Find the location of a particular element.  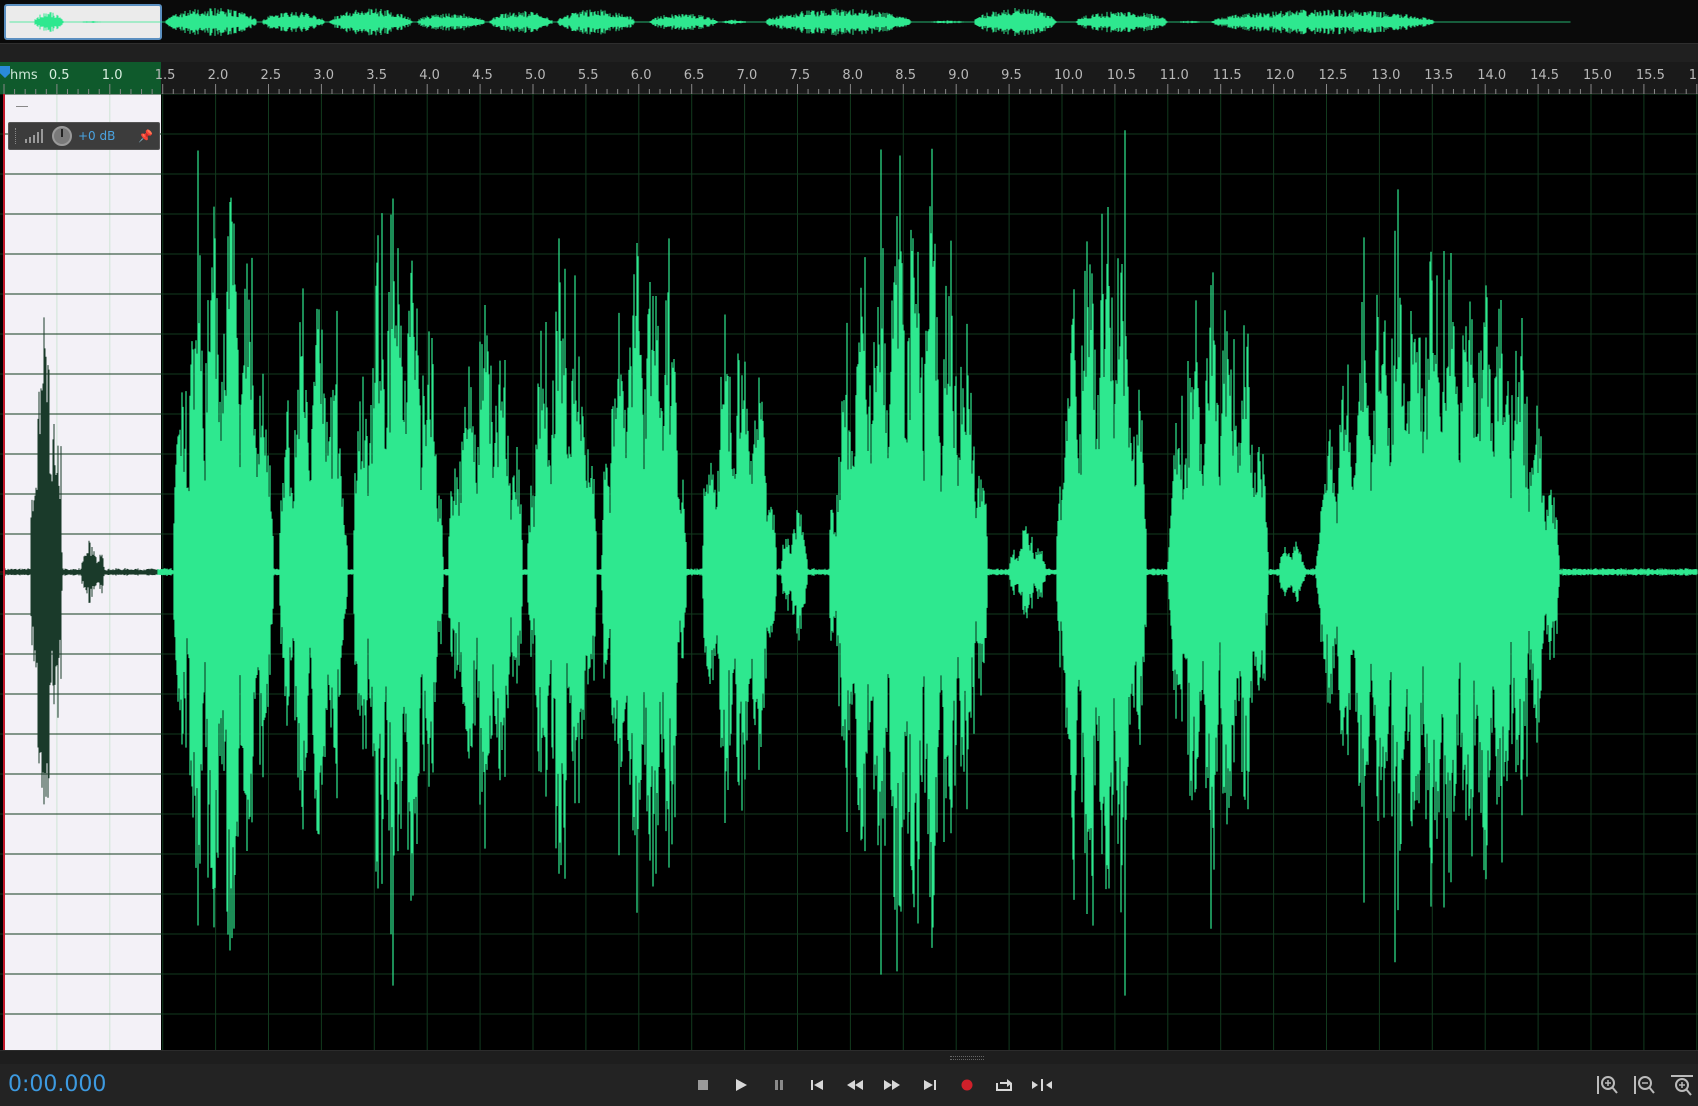

ruler-tick-label: 12.5 is located at coordinates (1333, 75).